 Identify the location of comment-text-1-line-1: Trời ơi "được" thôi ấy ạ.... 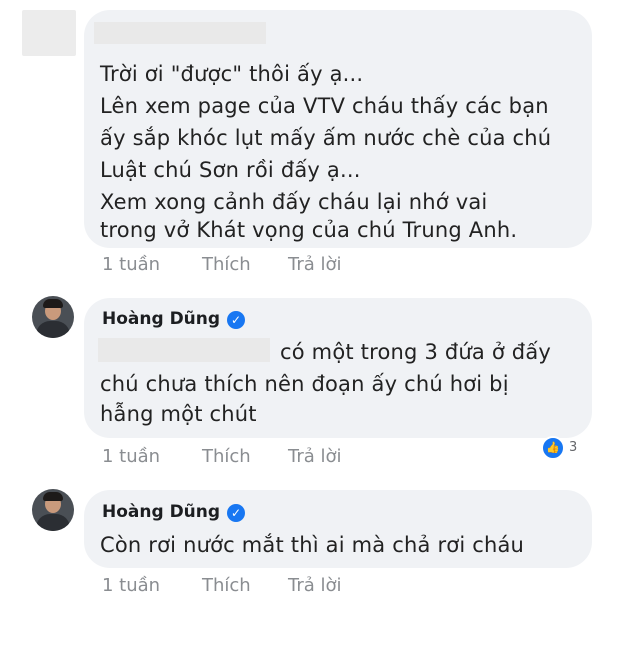
(232, 74).